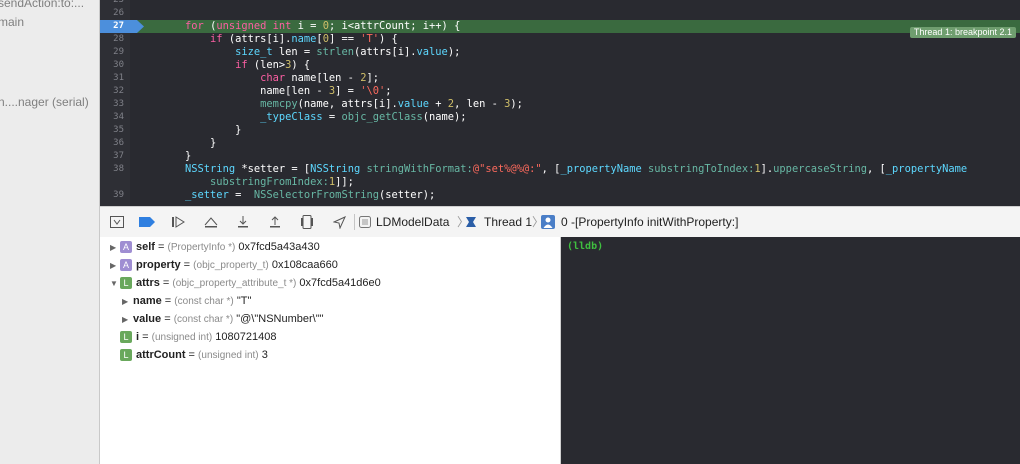 The image size is (1020, 464). I want to click on step-out-icon, so click(275, 222).